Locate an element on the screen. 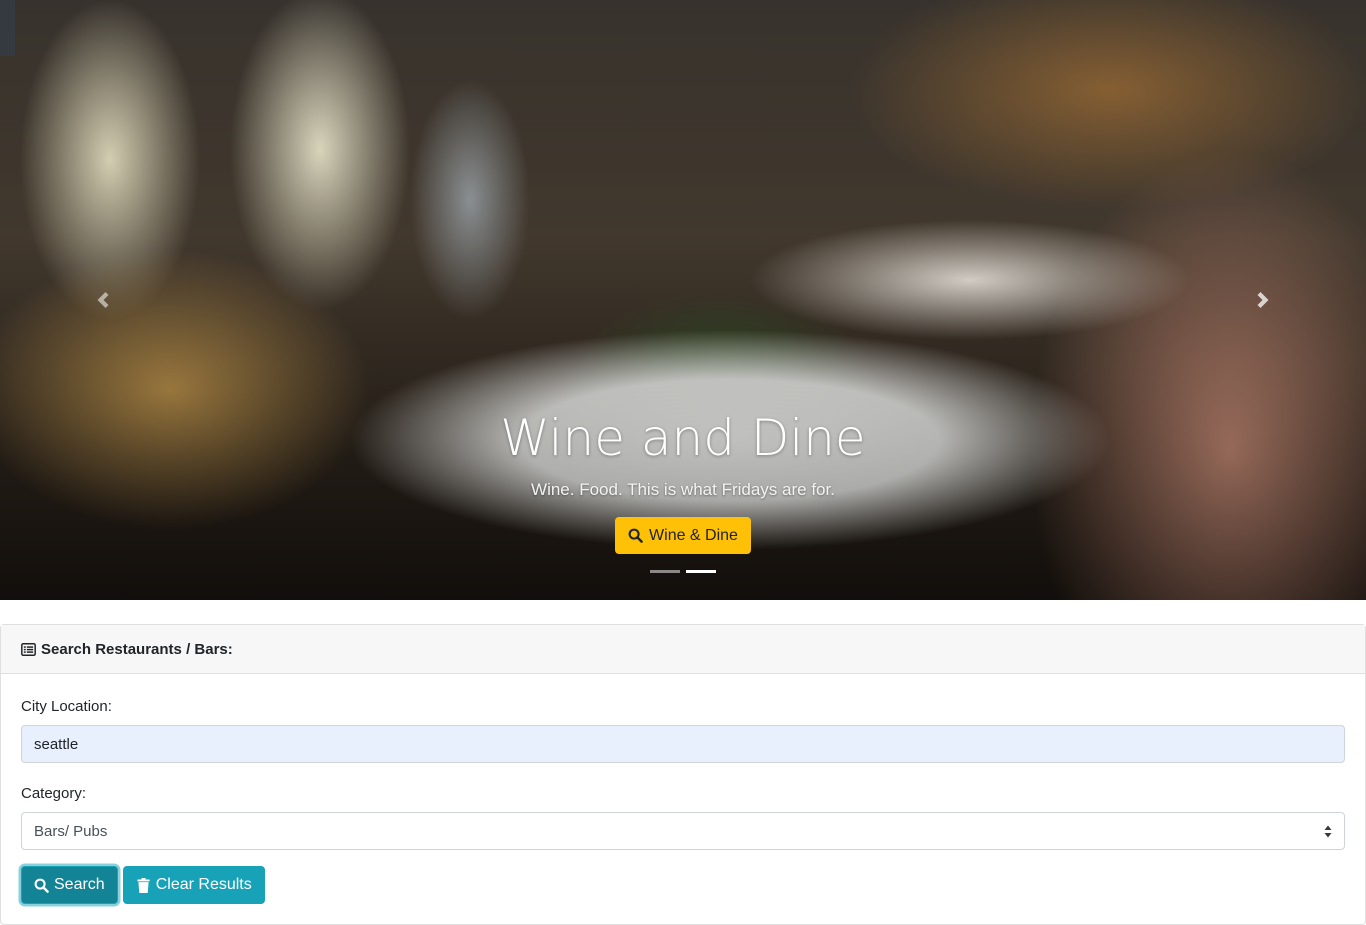  caption-title: Wine and Dine is located at coordinates (683, 438).